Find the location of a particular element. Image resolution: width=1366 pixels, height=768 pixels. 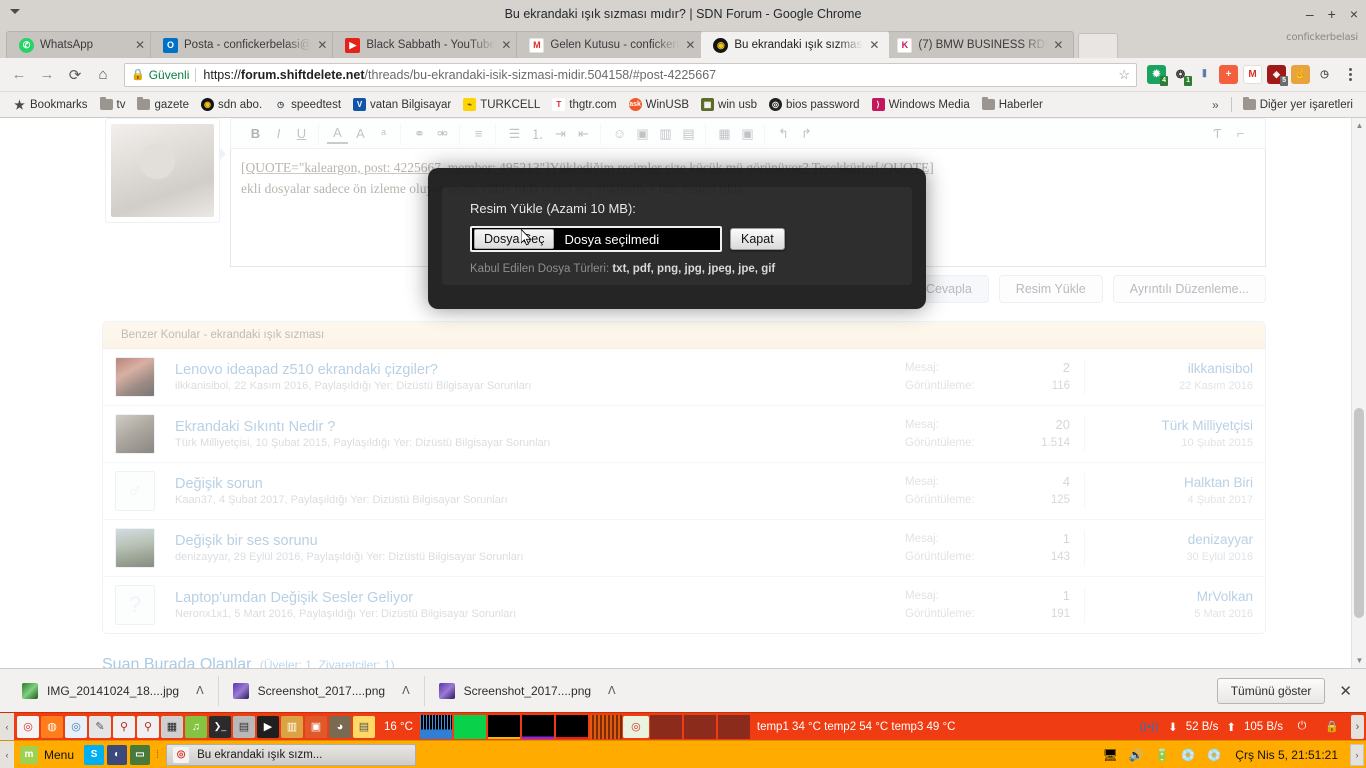

bookmark-item-windows-media: ⟩ Windows Media is located at coordinates (921, 104).